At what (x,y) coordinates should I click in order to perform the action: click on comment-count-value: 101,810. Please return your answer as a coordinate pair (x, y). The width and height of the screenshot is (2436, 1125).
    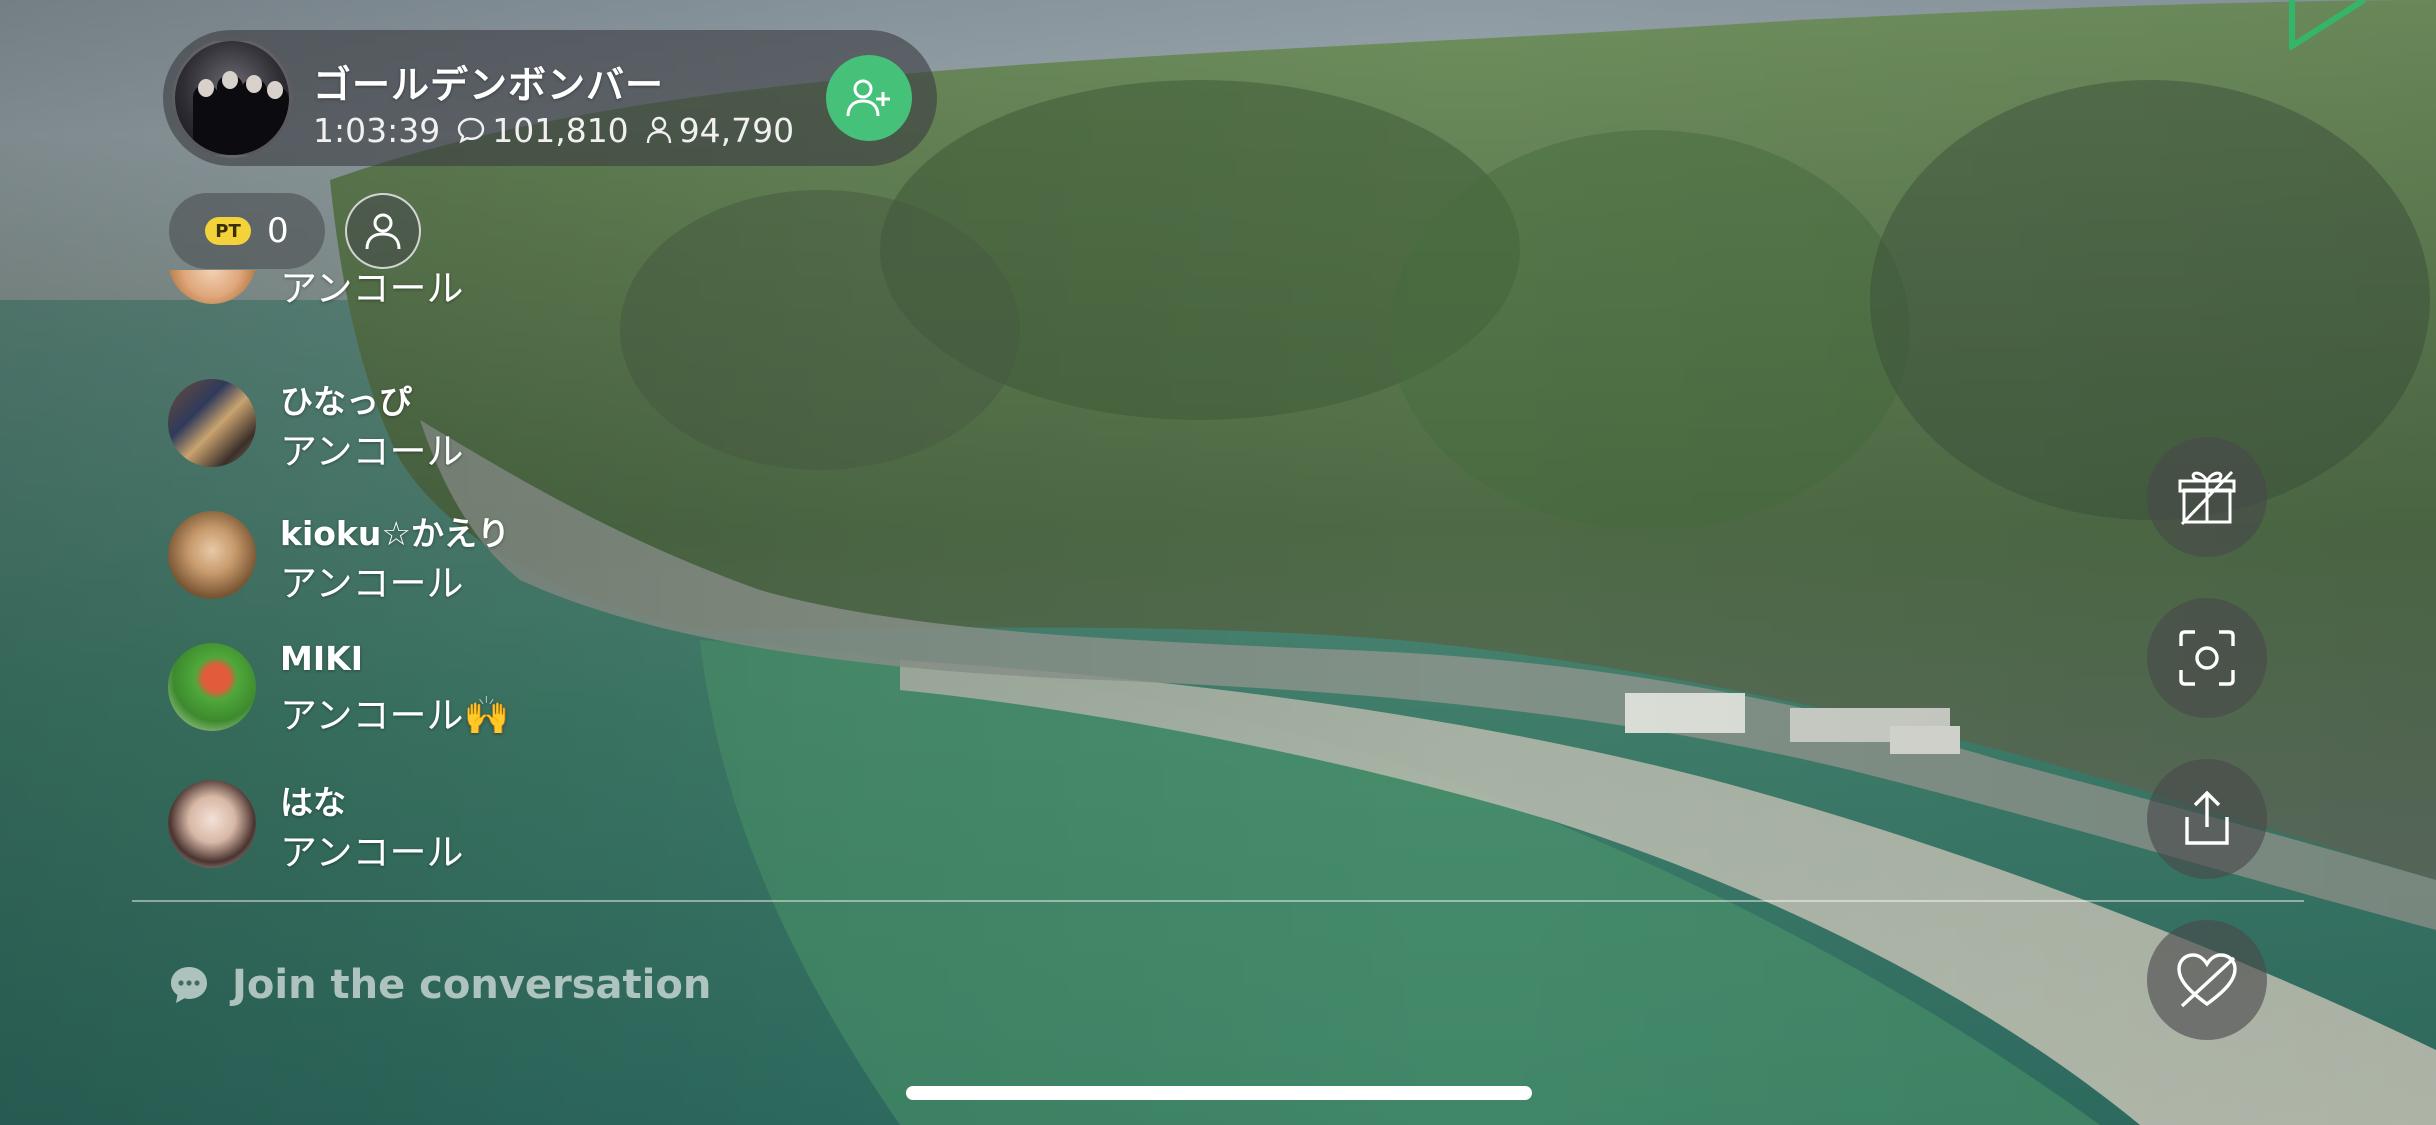
    Looking at the image, I should click on (560, 130).